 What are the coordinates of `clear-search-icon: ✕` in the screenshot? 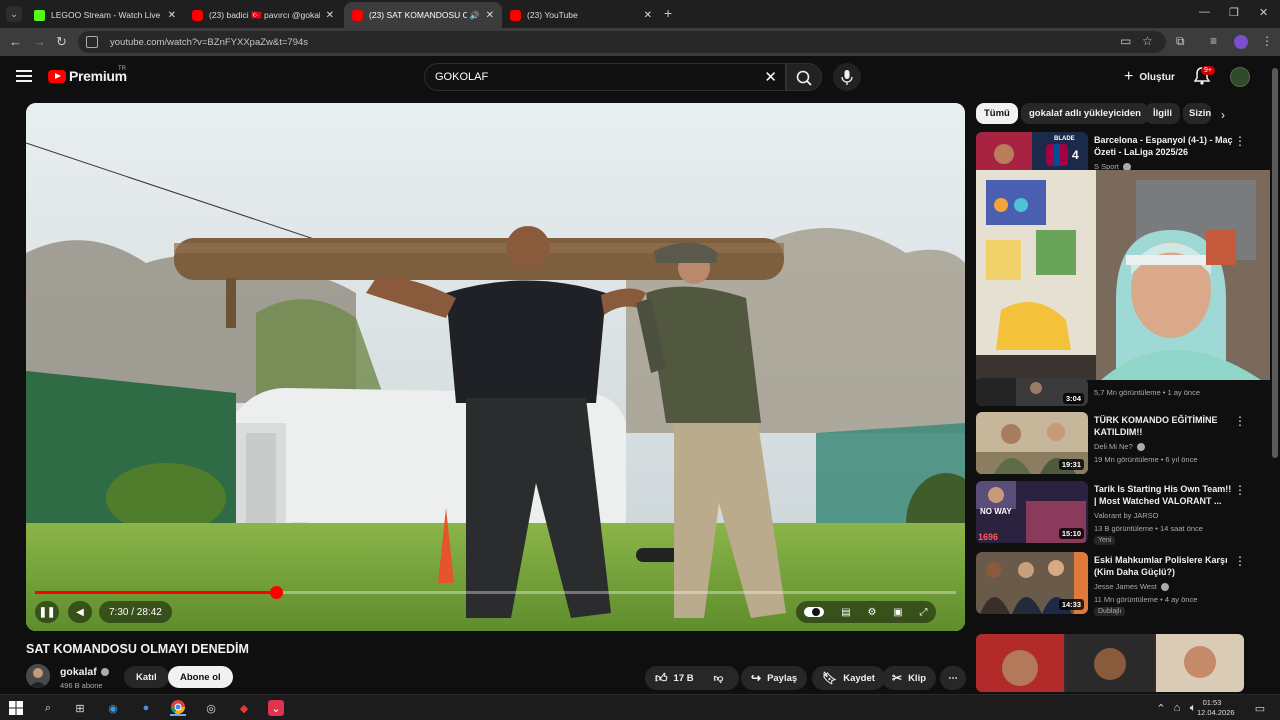 It's located at (770, 77).